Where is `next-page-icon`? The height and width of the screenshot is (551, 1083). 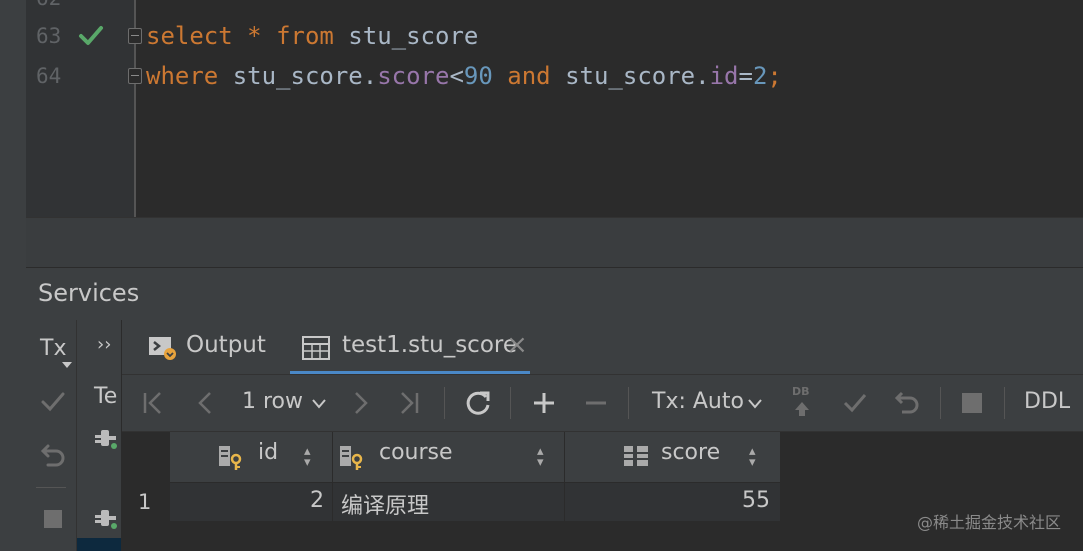 next-page-icon is located at coordinates (361, 403).